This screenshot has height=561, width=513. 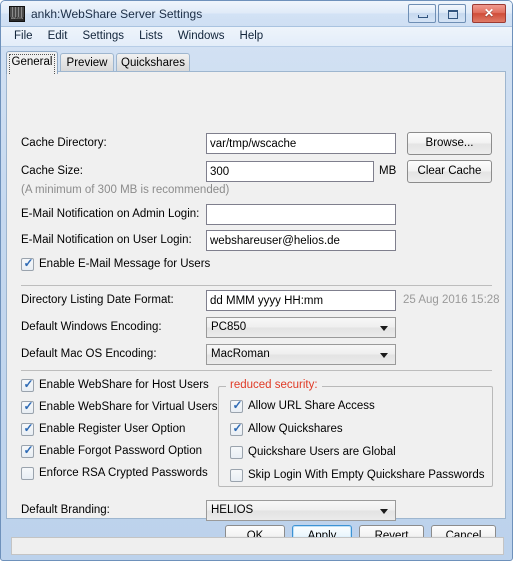 I want to click on tab-general: General, so click(x=32, y=62).